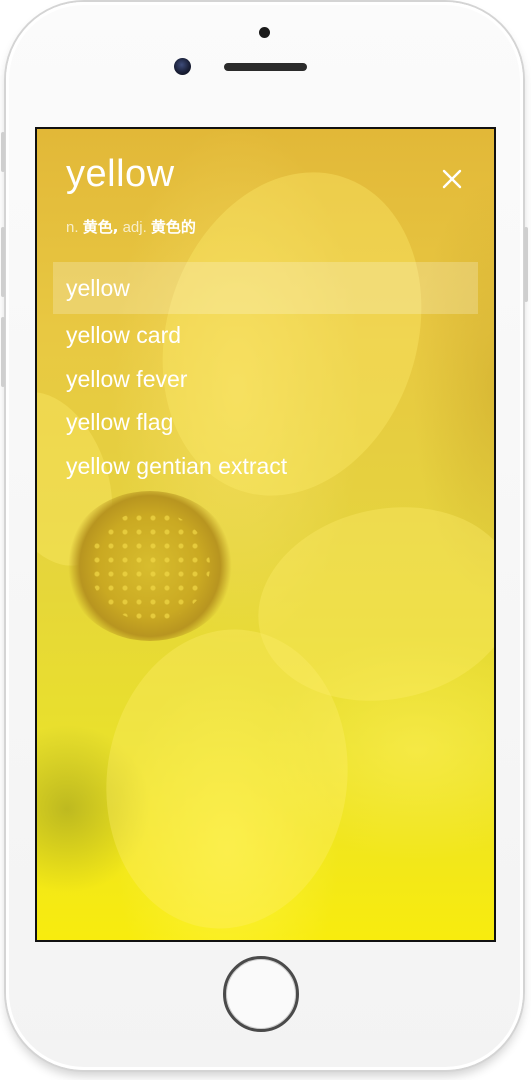 This screenshot has height=1080, width=531. Describe the element at coordinates (100, 227) in the screenshot. I see `meaning-noun: 黄色,` at that location.